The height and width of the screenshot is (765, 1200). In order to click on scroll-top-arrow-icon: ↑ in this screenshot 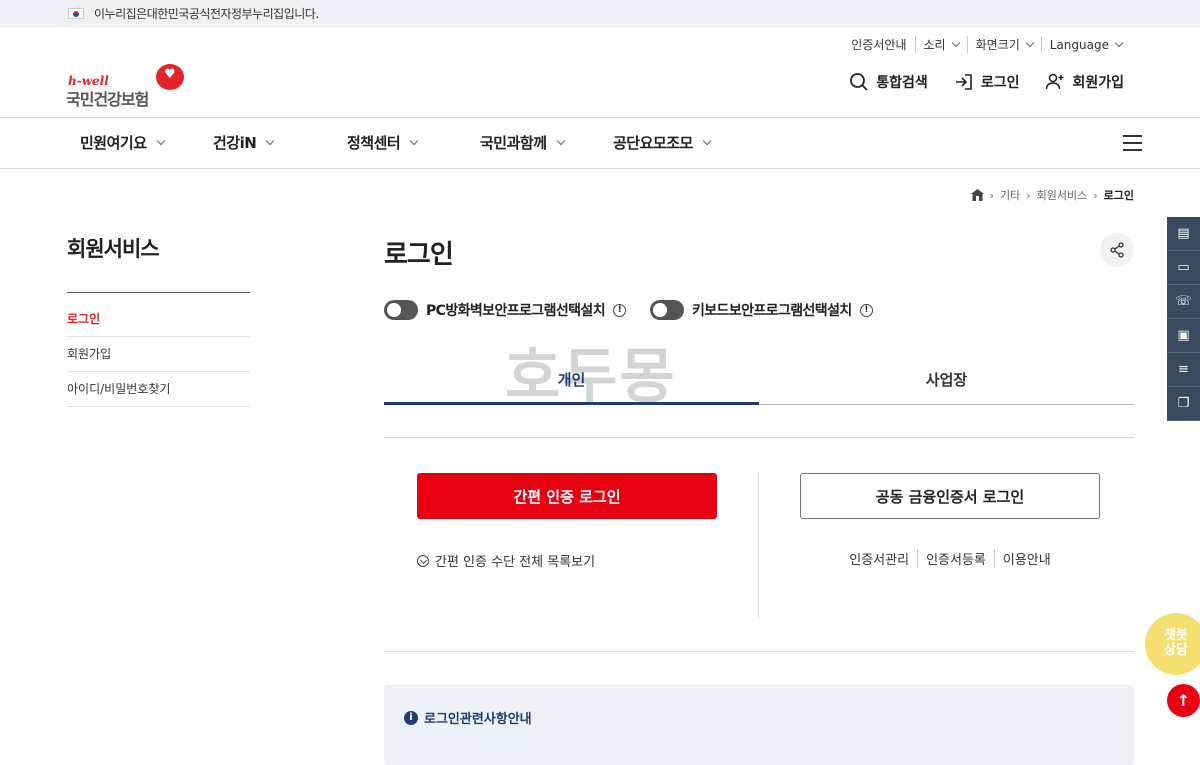, I will do `click(1183, 700)`.